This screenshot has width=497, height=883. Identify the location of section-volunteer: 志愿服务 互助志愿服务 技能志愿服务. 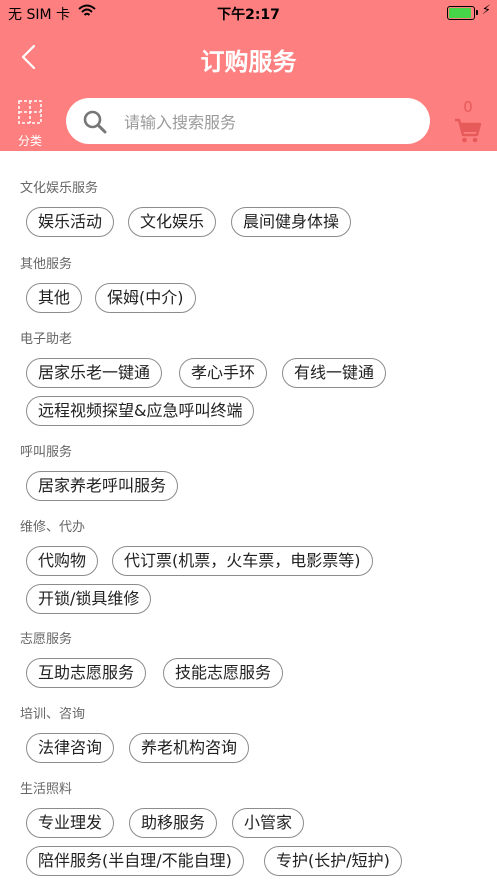
(255, 659).